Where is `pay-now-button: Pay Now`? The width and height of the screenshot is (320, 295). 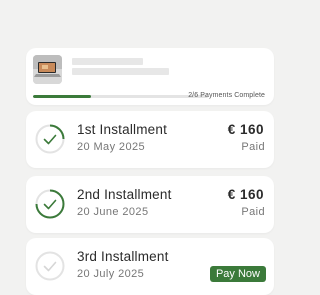
pay-now-button: Pay Now is located at coordinates (237, 274).